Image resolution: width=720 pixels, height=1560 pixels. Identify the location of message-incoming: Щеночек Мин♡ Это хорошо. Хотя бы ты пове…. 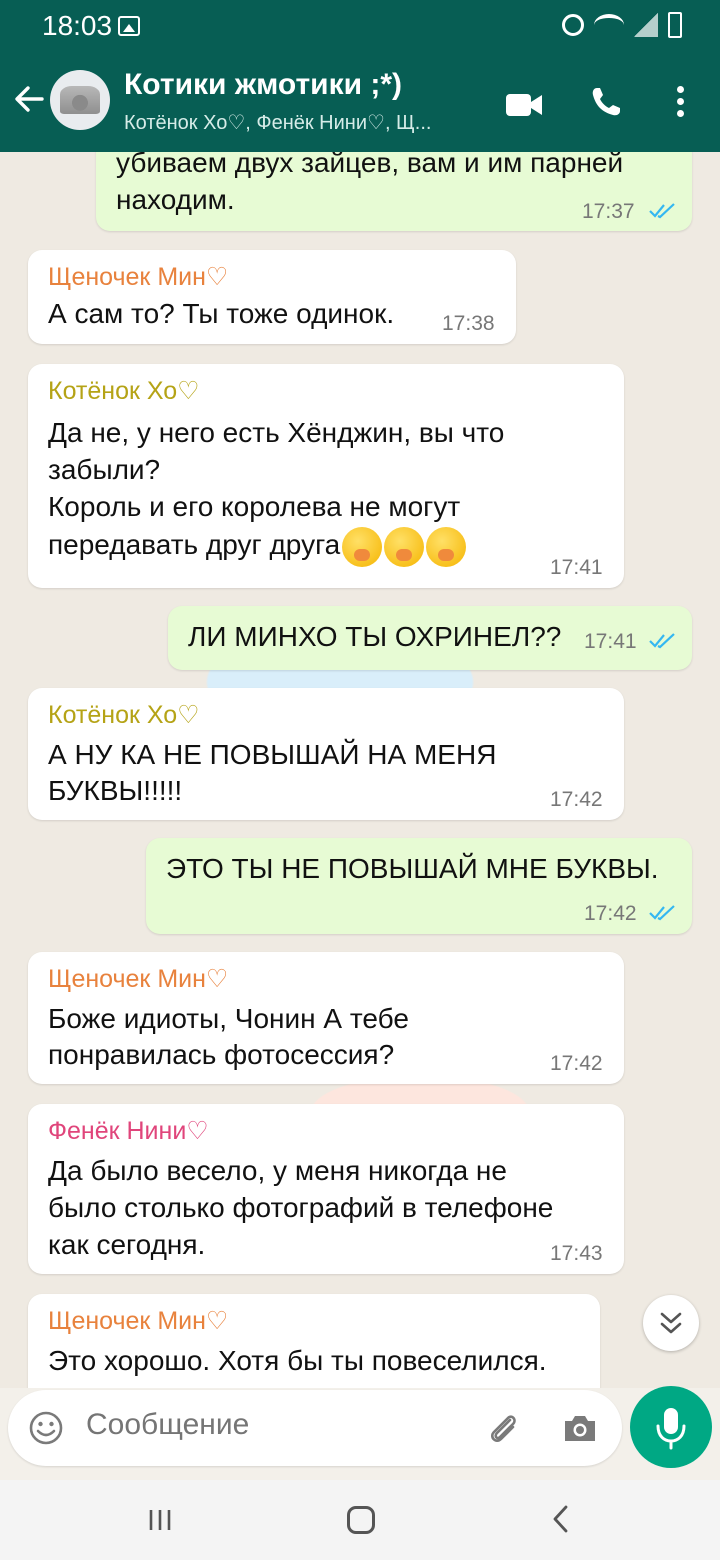
(314, 1341).